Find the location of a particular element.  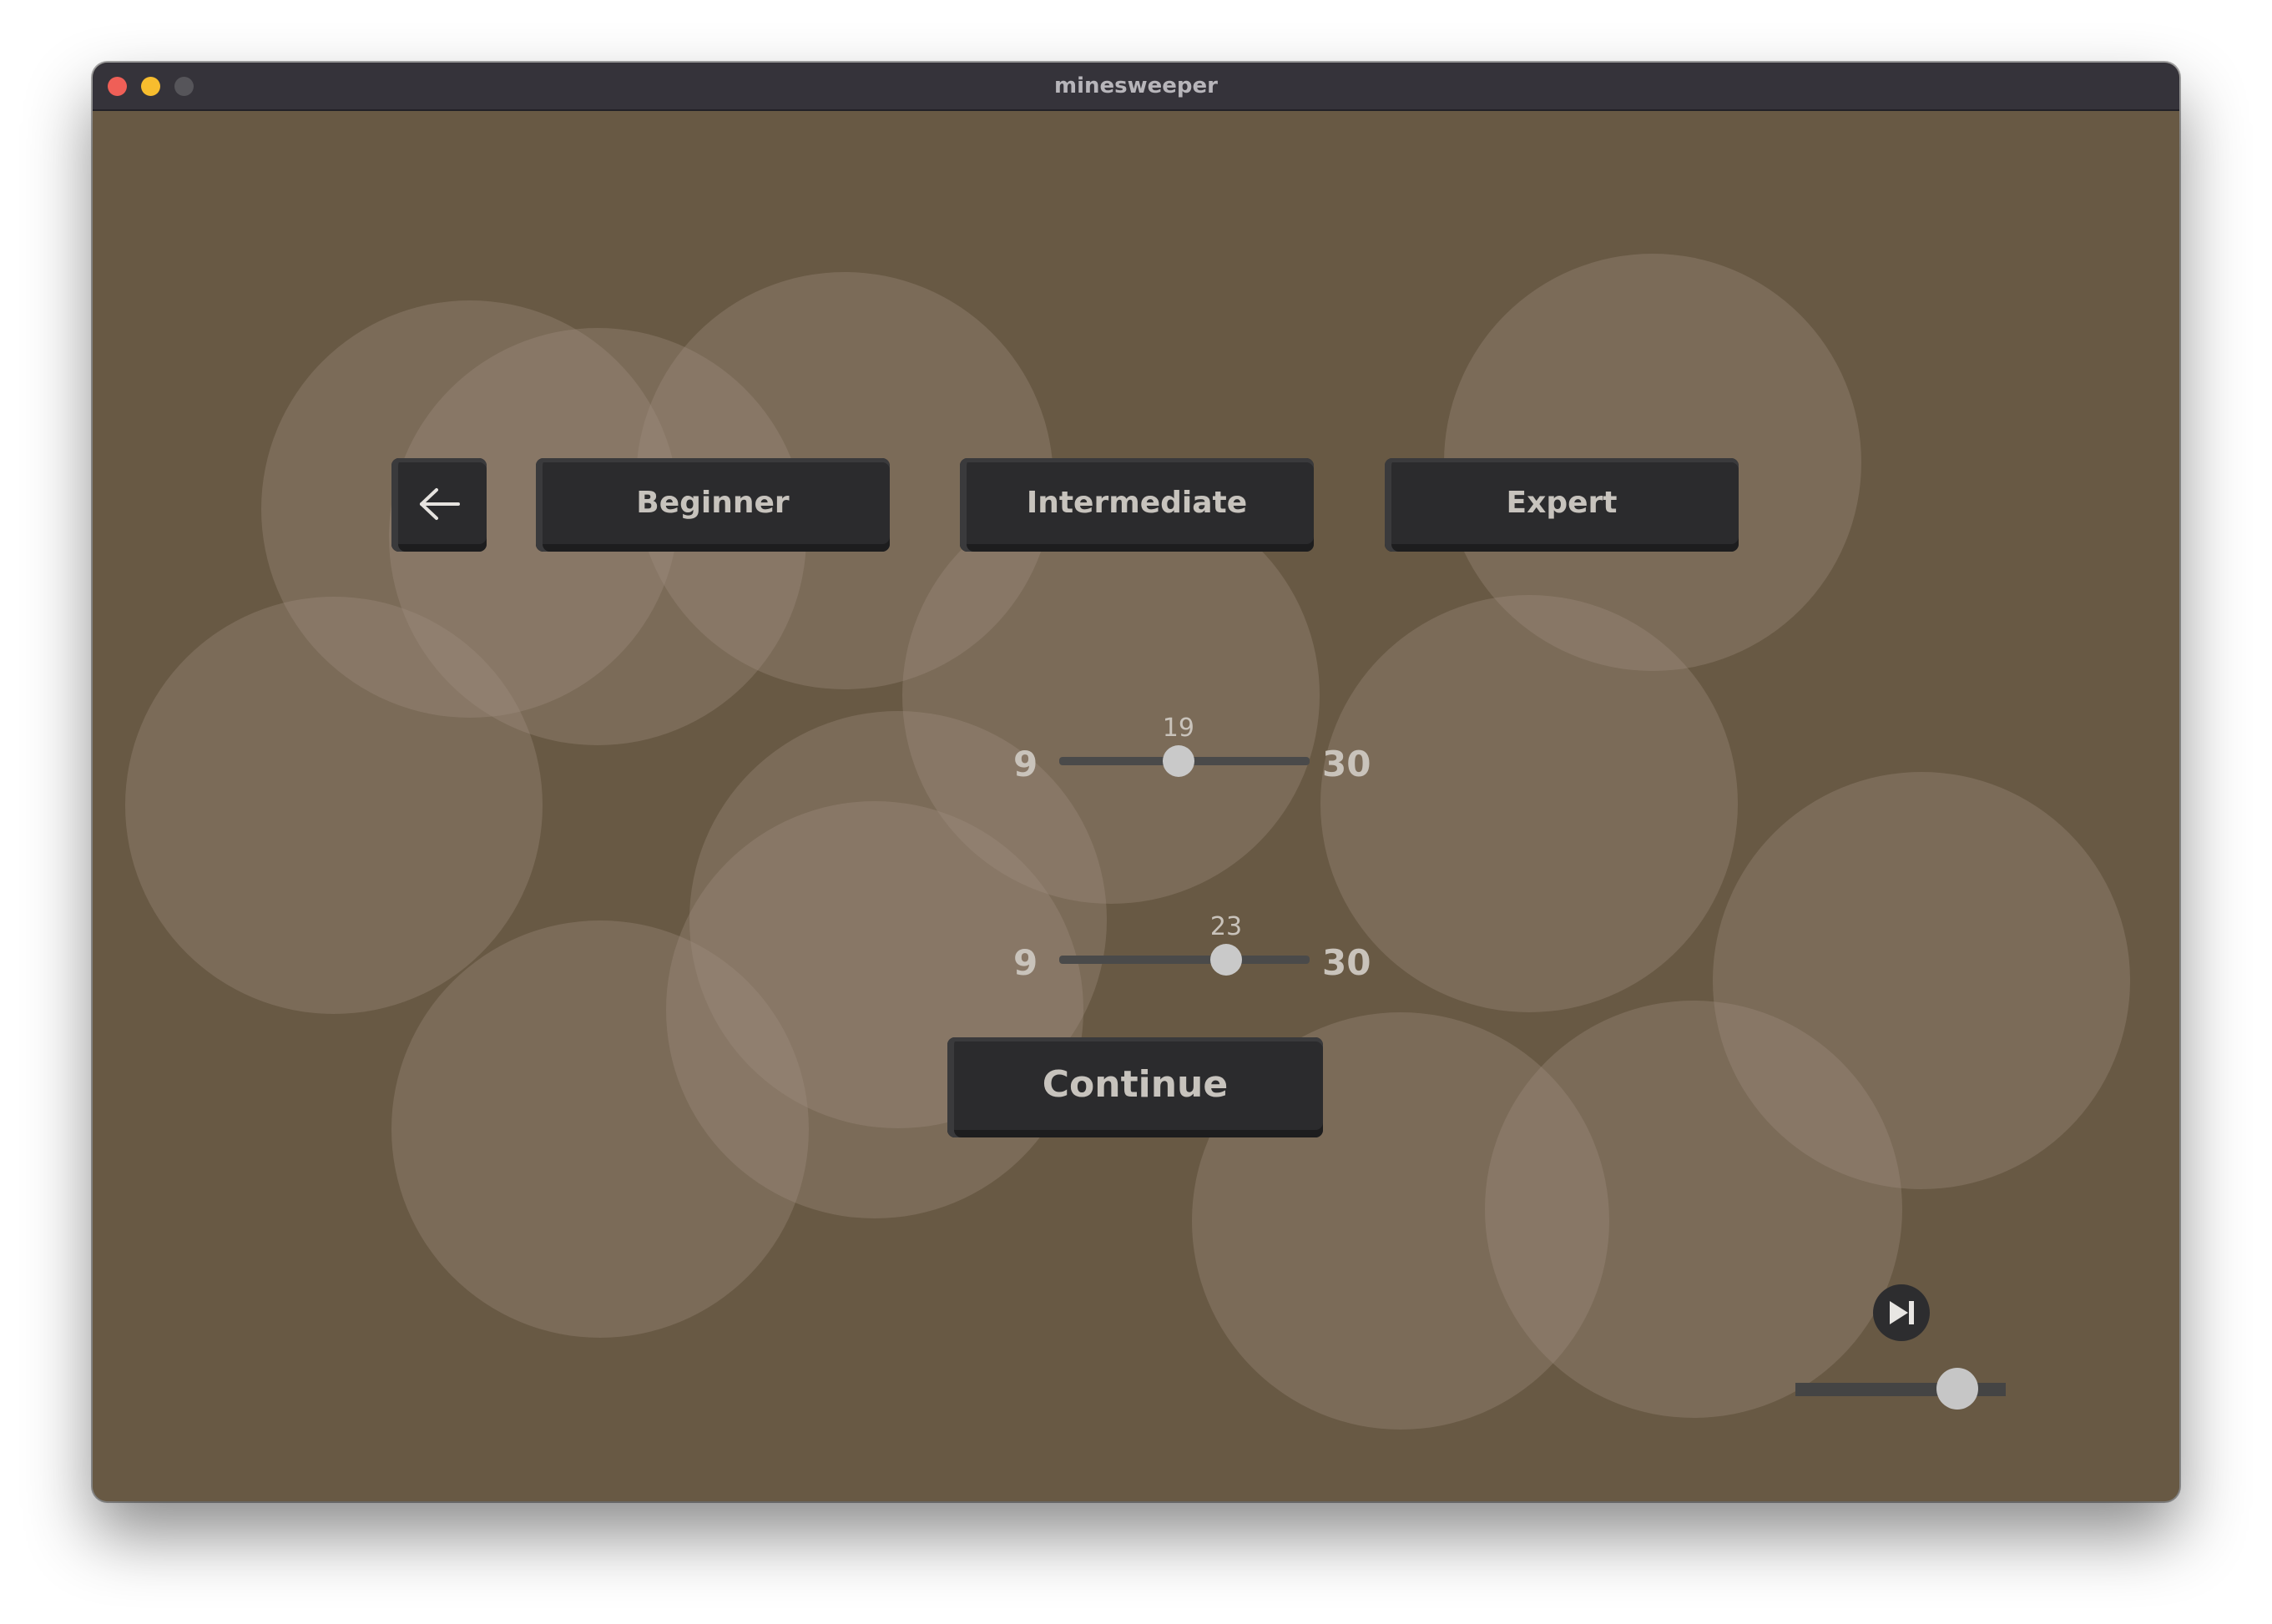

title-bar: minesweeper is located at coordinates (1136, 87).